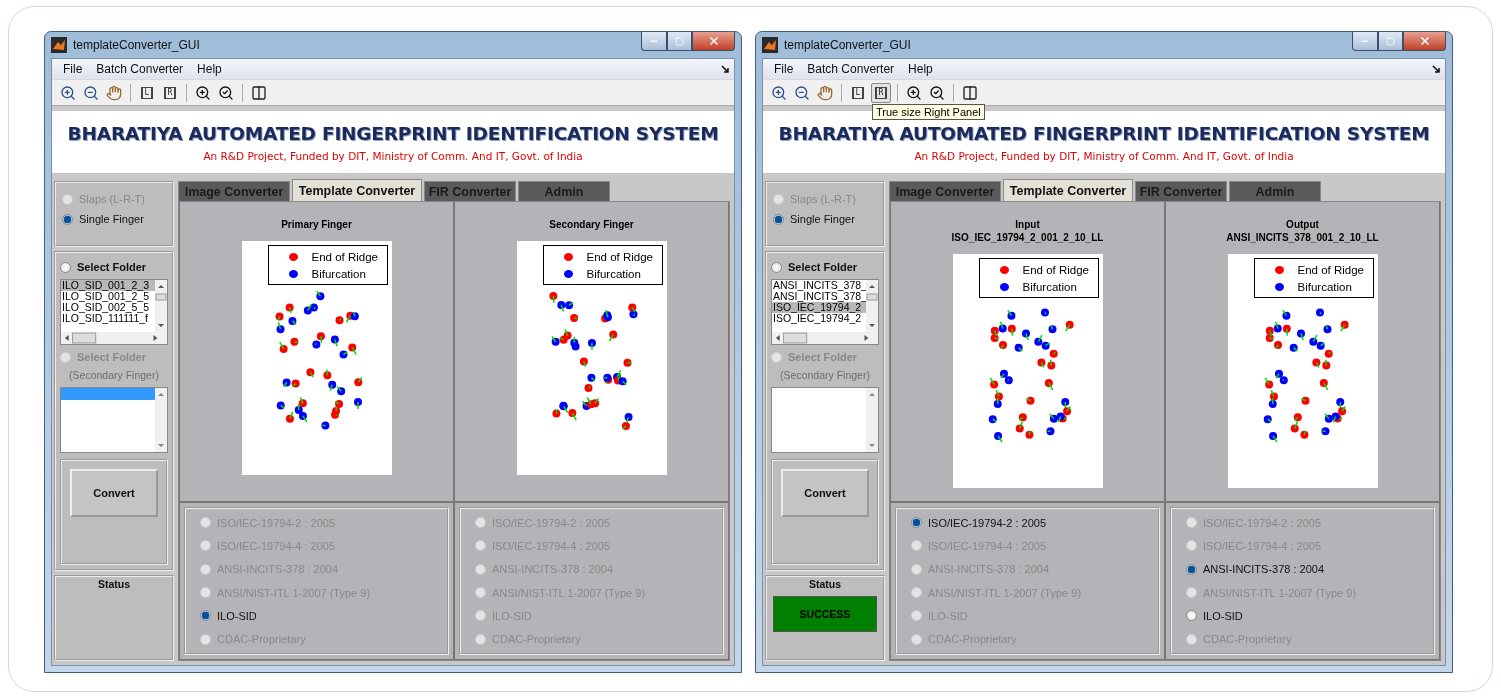 Image resolution: width=1501 pixels, height=698 pixels. What do you see at coordinates (1034, 522) in the screenshot?
I see `radio-option: ISO/IEC-19794-2 : 2005` at bounding box center [1034, 522].